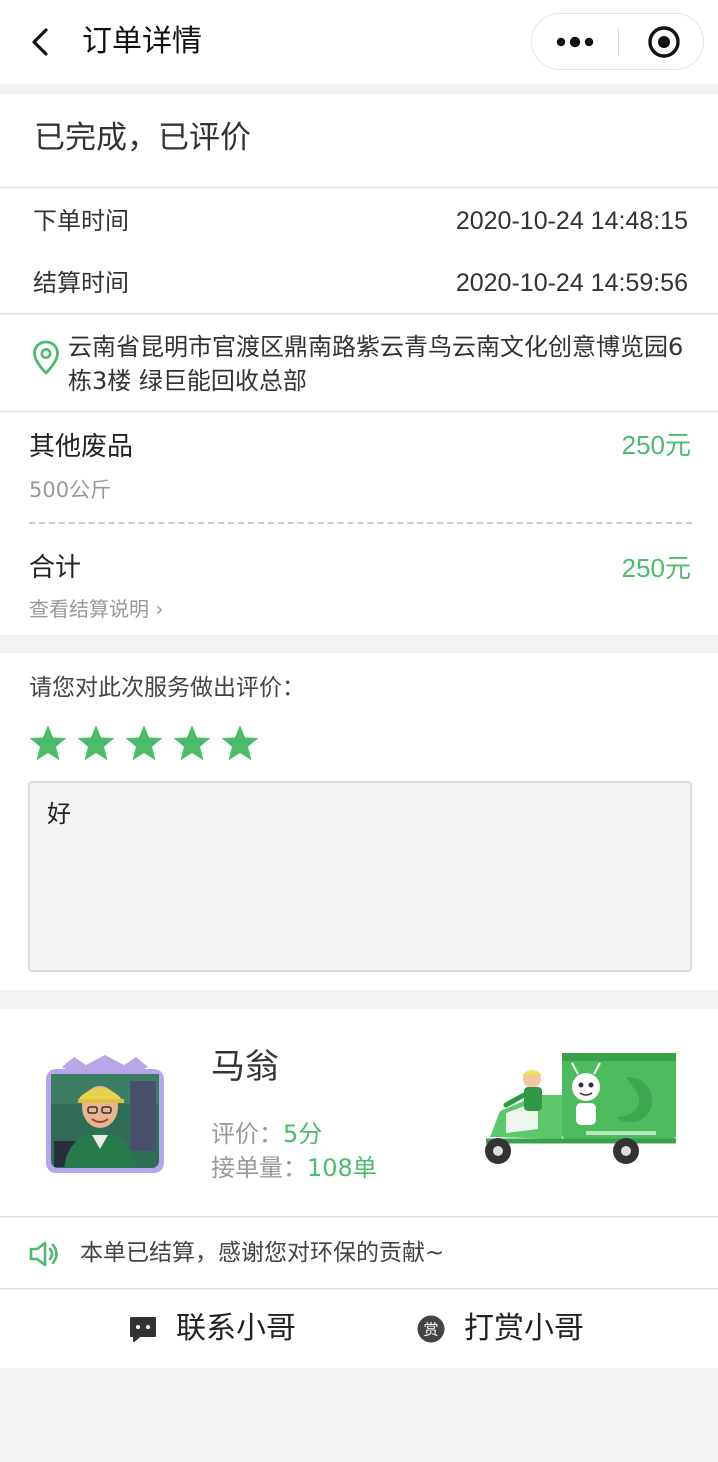 The image size is (718, 1462). What do you see at coordinates (96, 609) in the screenshot?
I see `settlement-info-link: 查看结算说明 ›` at bounding box center [96, 609].